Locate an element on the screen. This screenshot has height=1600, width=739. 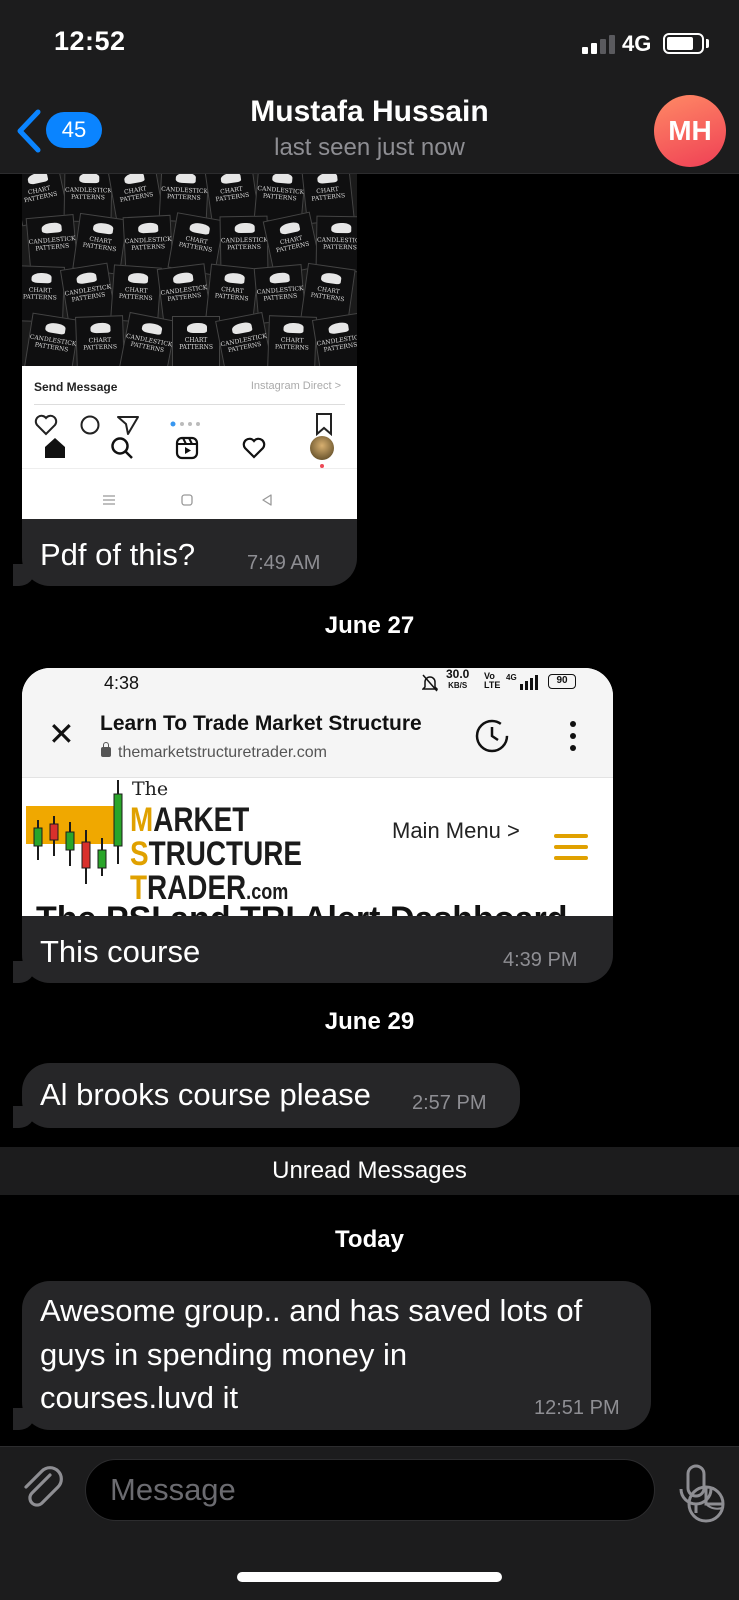
logo-rest-structure: TRUCTURE is located at coordinates (225, 854).